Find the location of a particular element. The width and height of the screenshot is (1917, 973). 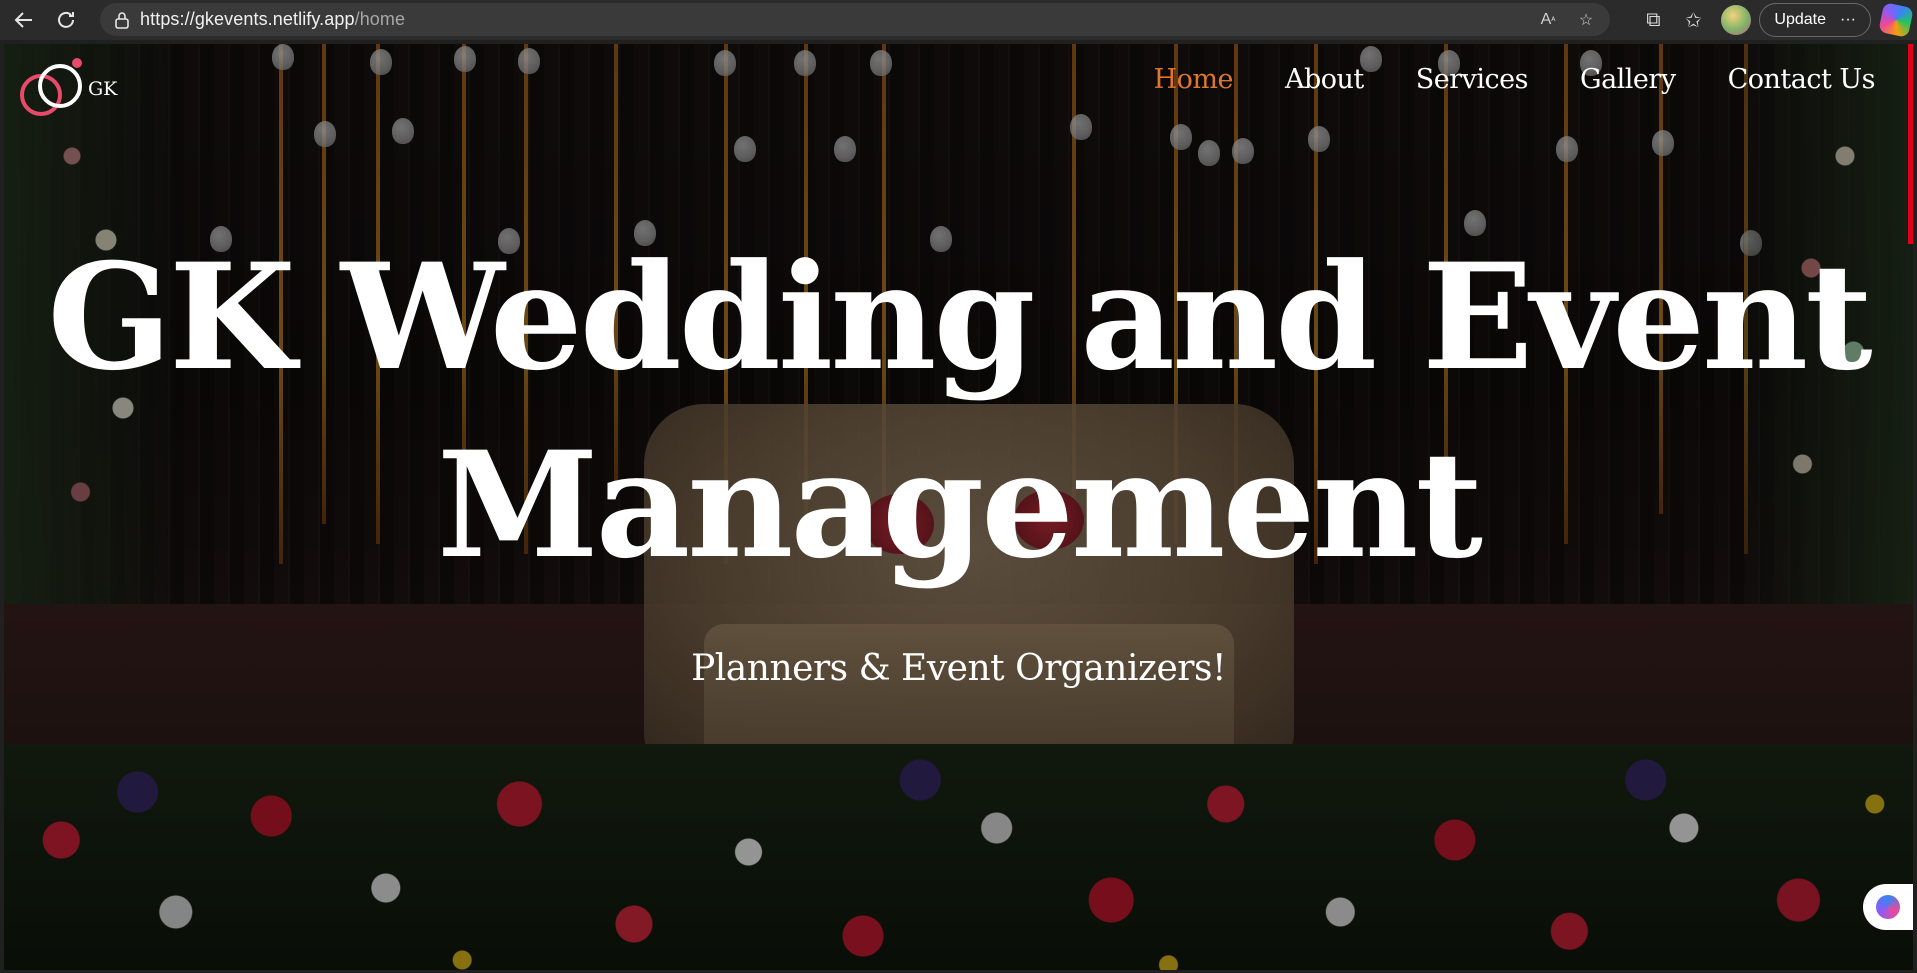

hero-title-line-2: Management is located at coordinates (960, 505).